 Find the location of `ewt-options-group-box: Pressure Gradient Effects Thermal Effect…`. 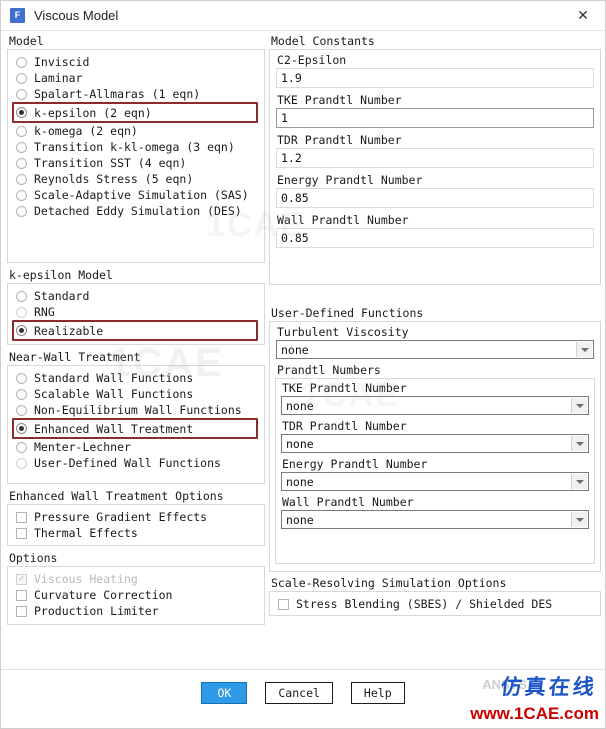

ewt-options-group-box: Pressure Gradient Effects Thermal Effect… is located at coordinates (136, 525).